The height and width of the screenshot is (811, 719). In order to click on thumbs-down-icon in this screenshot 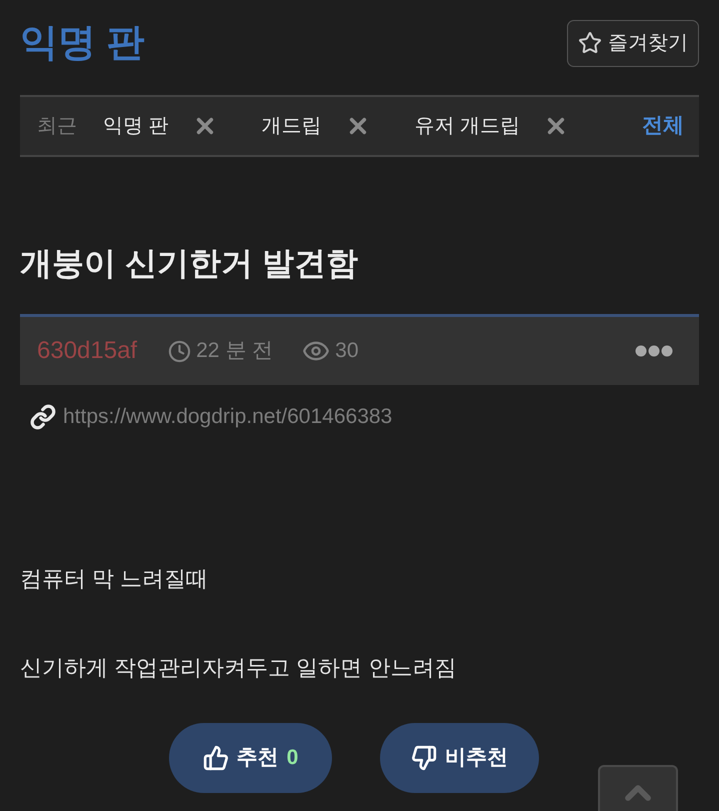, I will do `click(424, 758)`.